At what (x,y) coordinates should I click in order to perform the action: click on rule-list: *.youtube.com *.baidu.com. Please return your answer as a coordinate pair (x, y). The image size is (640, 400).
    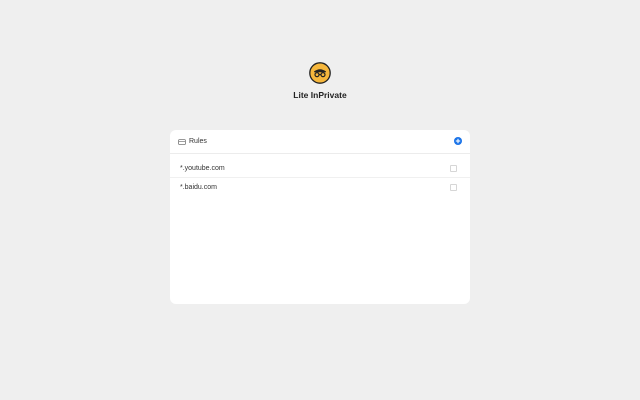
    Looking at the image, I should click on (320, 177).